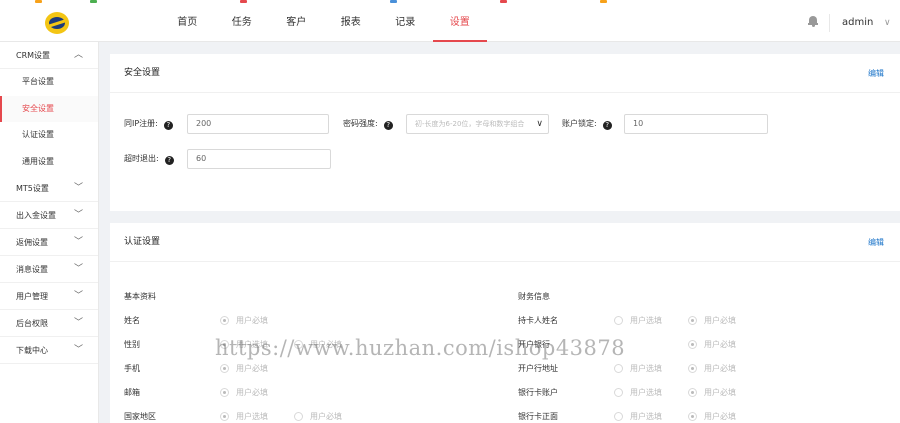  Describe the element at coordinates (32, 242) in the screenshot. I see `sidebar-group-label: 返佣设置` at that location.